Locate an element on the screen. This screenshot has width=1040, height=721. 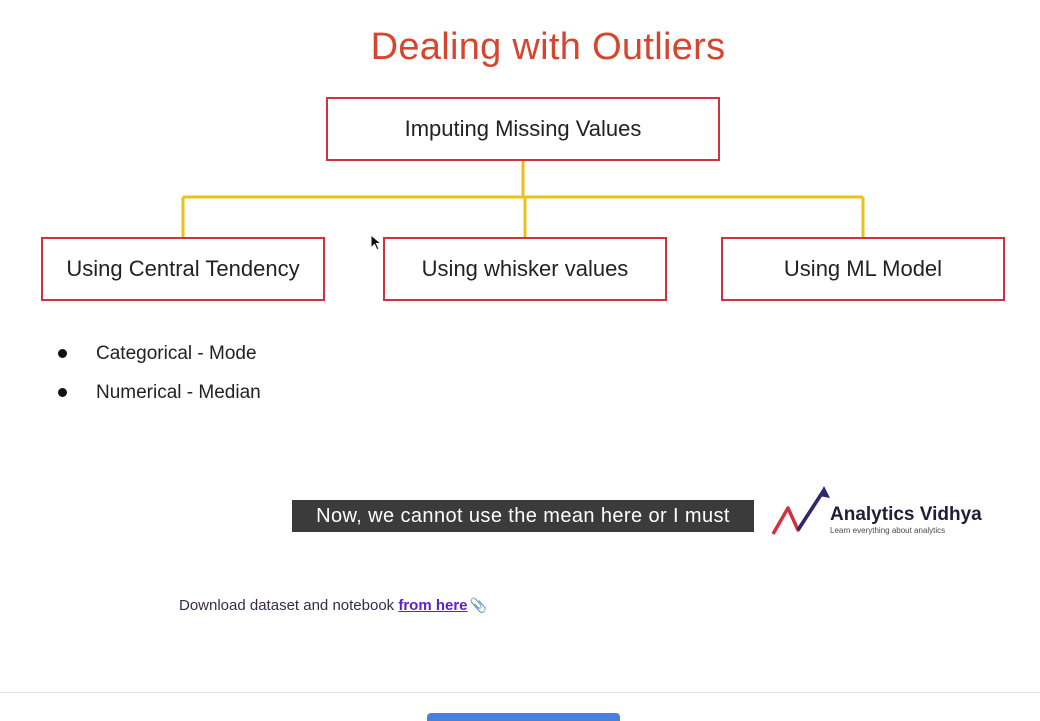
bullet-text: Numerical - Median is located at coordinates (178, 392).